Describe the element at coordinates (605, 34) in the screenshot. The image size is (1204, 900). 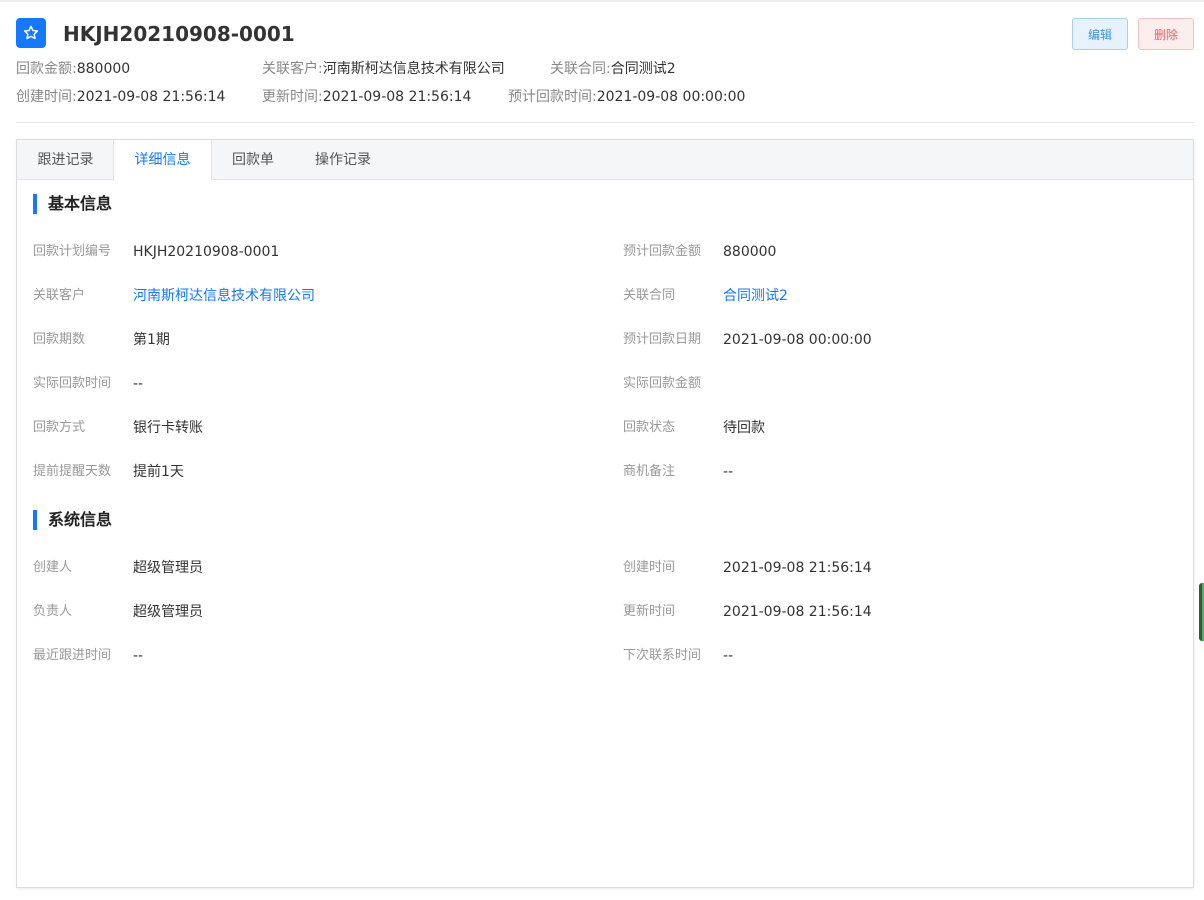
I see `page-header: HKJH20210908-0001 编辑 删除` at that location.